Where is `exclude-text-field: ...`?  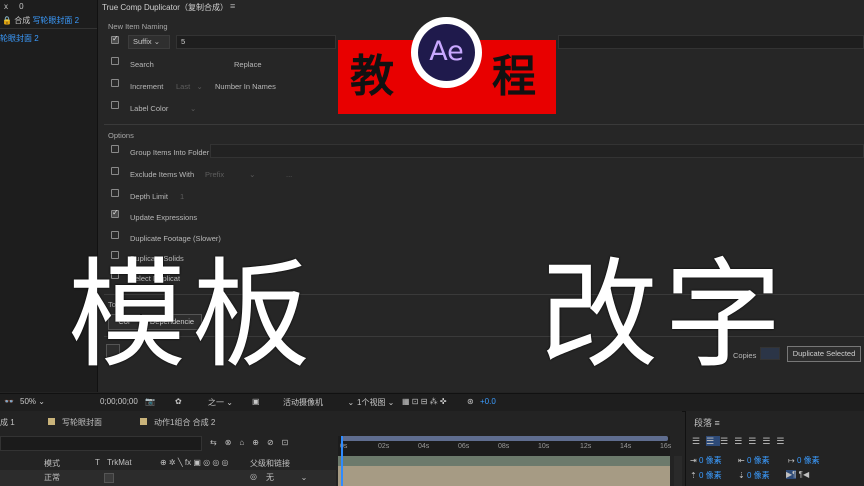
exclude-text-field: ... is located at coordinates (289, 174).